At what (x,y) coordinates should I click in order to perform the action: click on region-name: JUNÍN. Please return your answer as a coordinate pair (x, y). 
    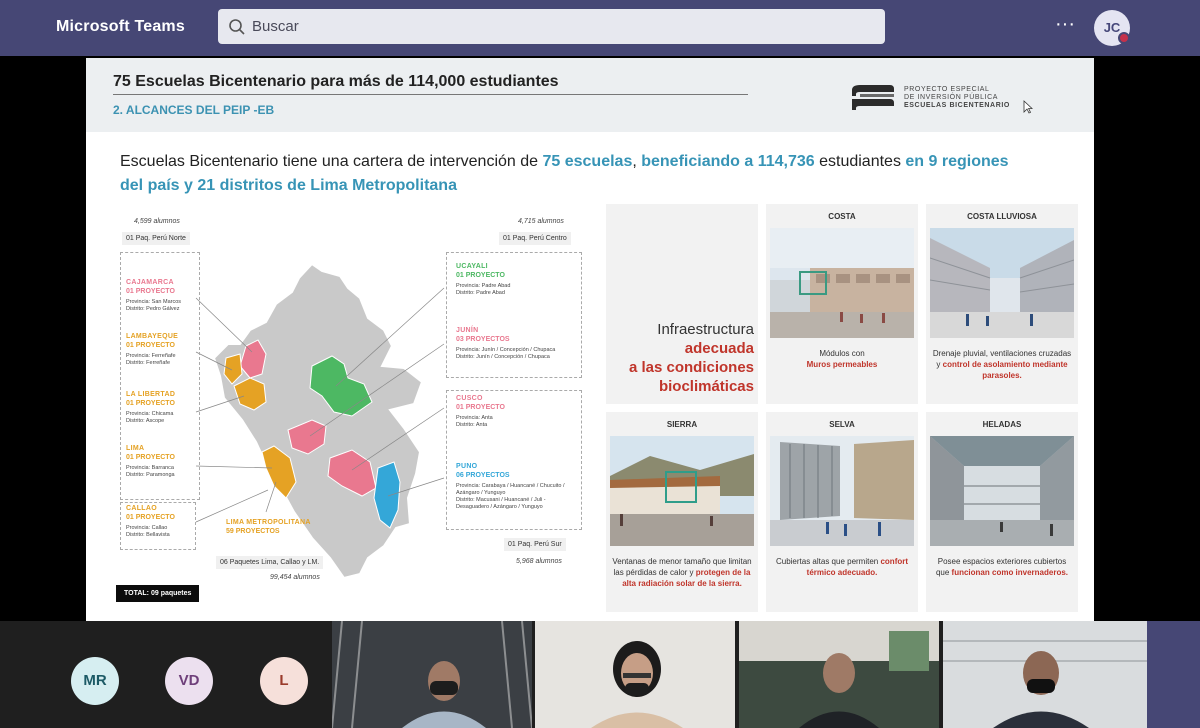
    Looking at the image, I should click on (467, 330).